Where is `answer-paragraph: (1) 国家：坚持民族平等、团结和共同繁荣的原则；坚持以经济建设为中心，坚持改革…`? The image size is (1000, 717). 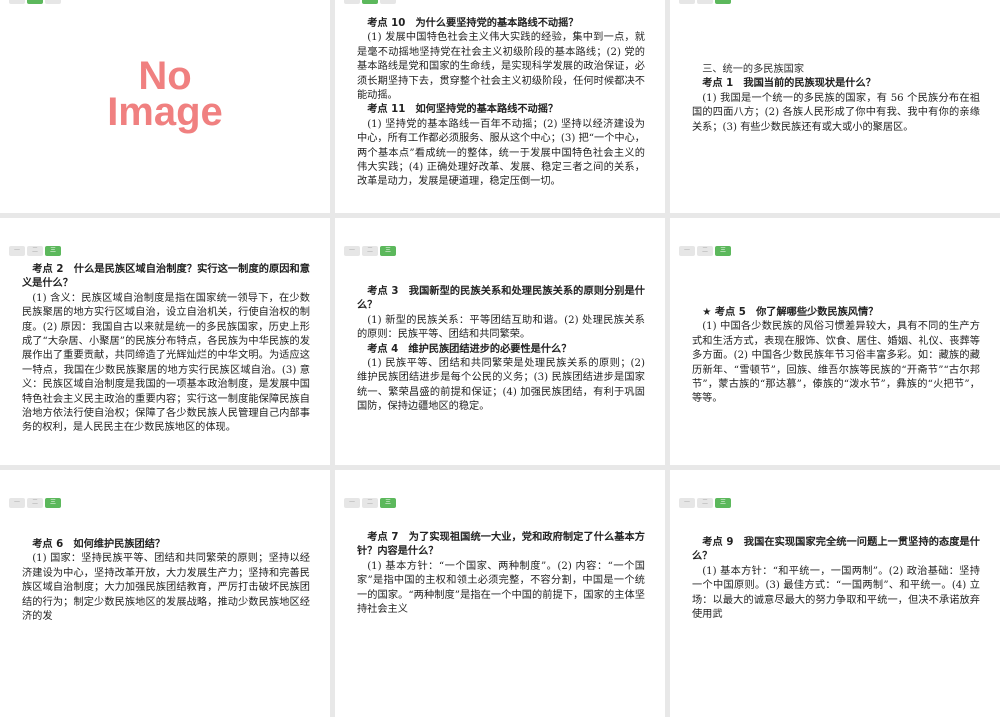
answer-paragraph: (1) 国家：坚持民族平等、团结和共同繁荣的原则；坚持以经济建设为中心，坚持改革… is located at coordinates (166, 588).